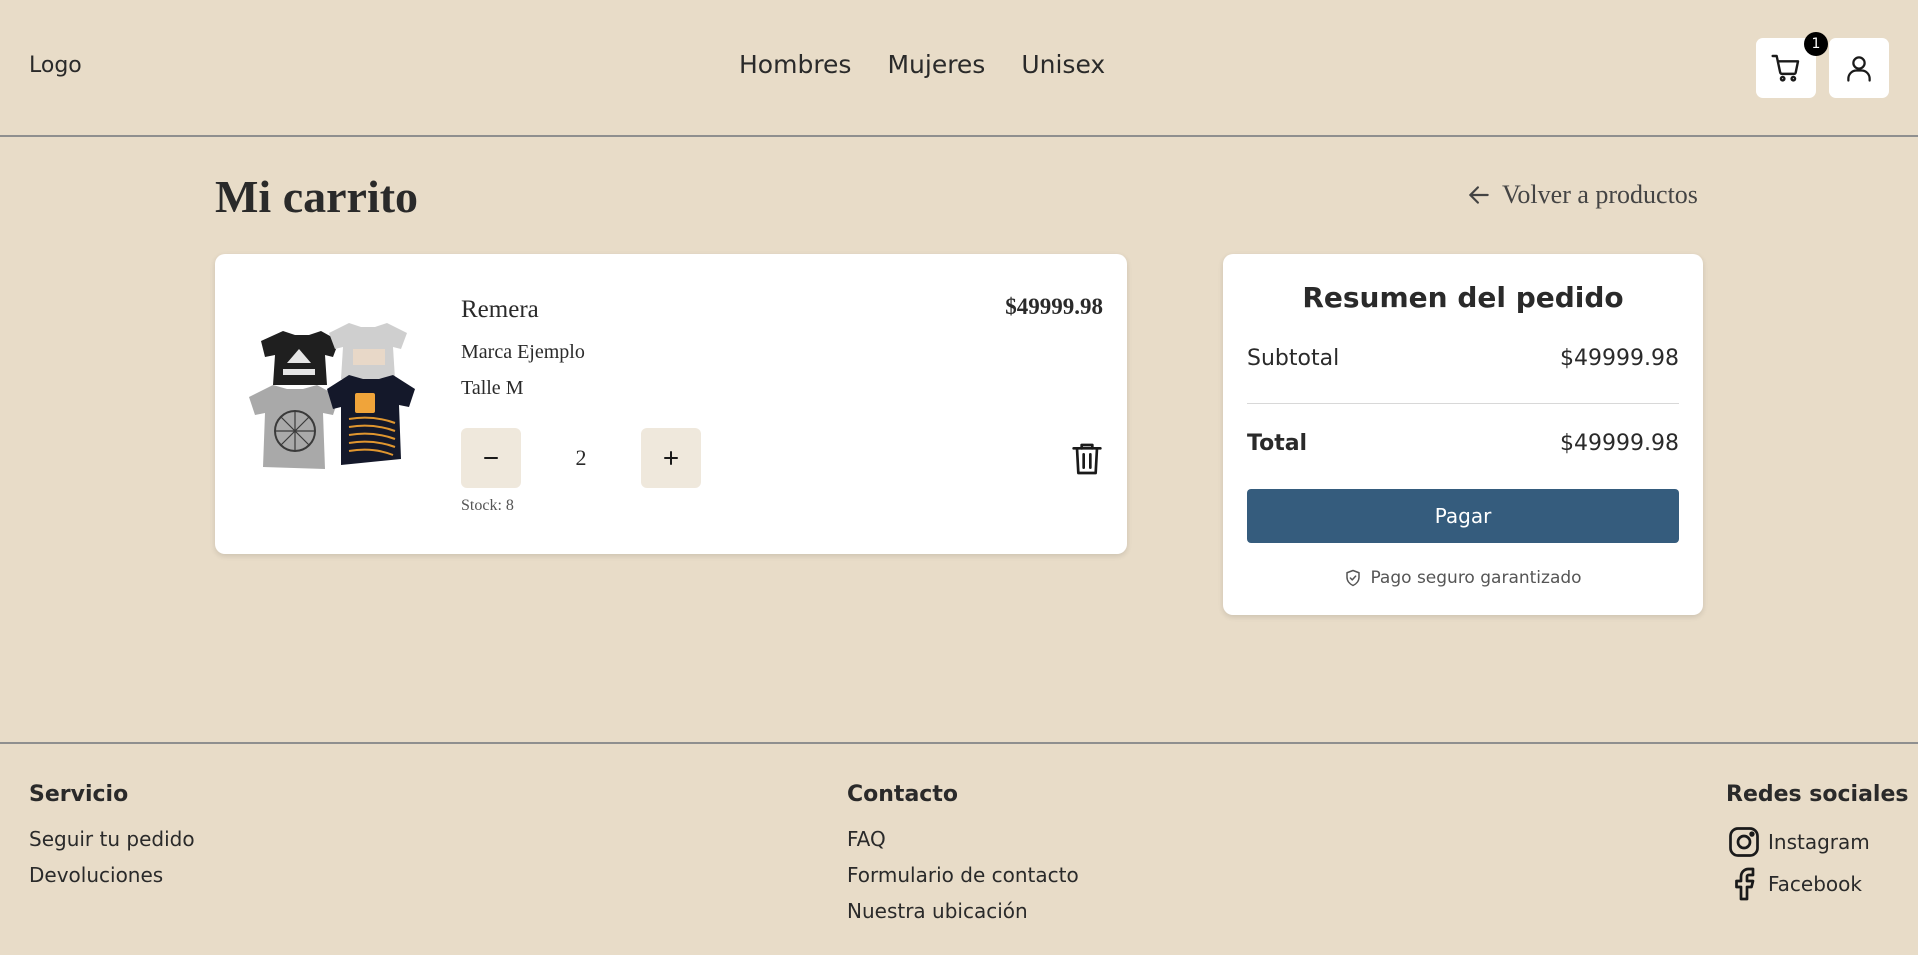 The width and height of the screenshot is (1918, 955). I want to click on remove-item-button, so click(1087, 459).